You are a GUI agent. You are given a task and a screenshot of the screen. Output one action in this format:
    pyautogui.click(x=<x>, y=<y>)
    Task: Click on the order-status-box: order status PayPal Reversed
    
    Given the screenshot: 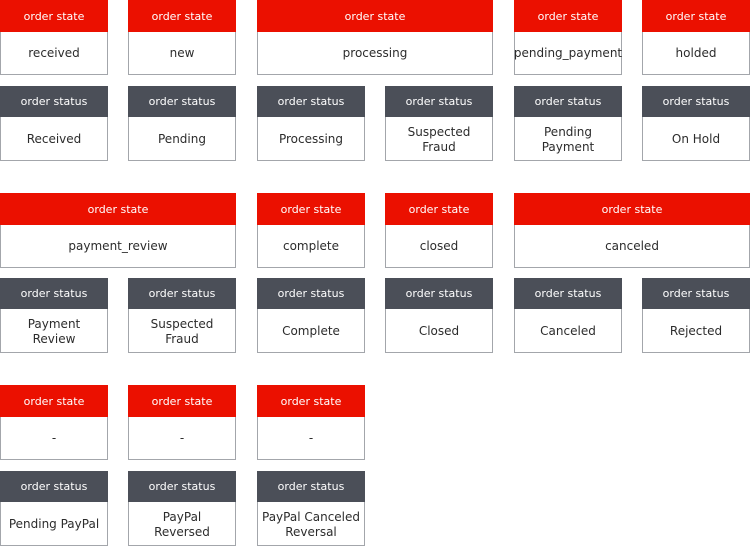 What is the action you would take?
    pyautogui.click(x=182, y=508)
    